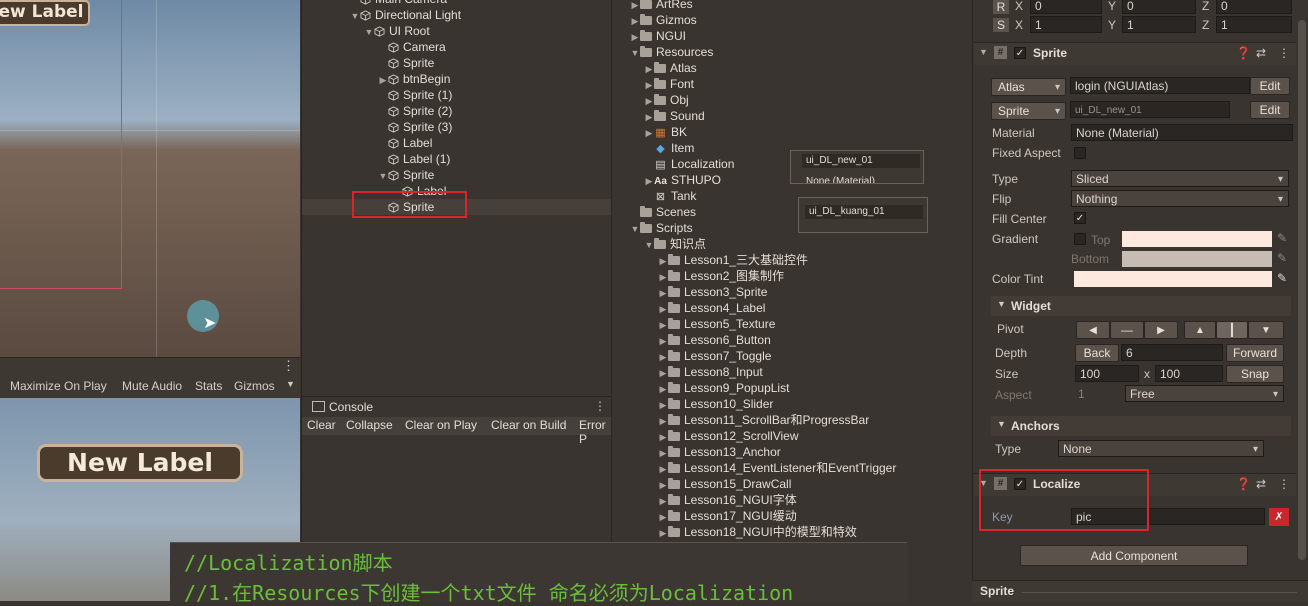 This screenshot has width=1308, height=606. I want to click on mute-audio-button: Mute Audio, so click(152, 386).